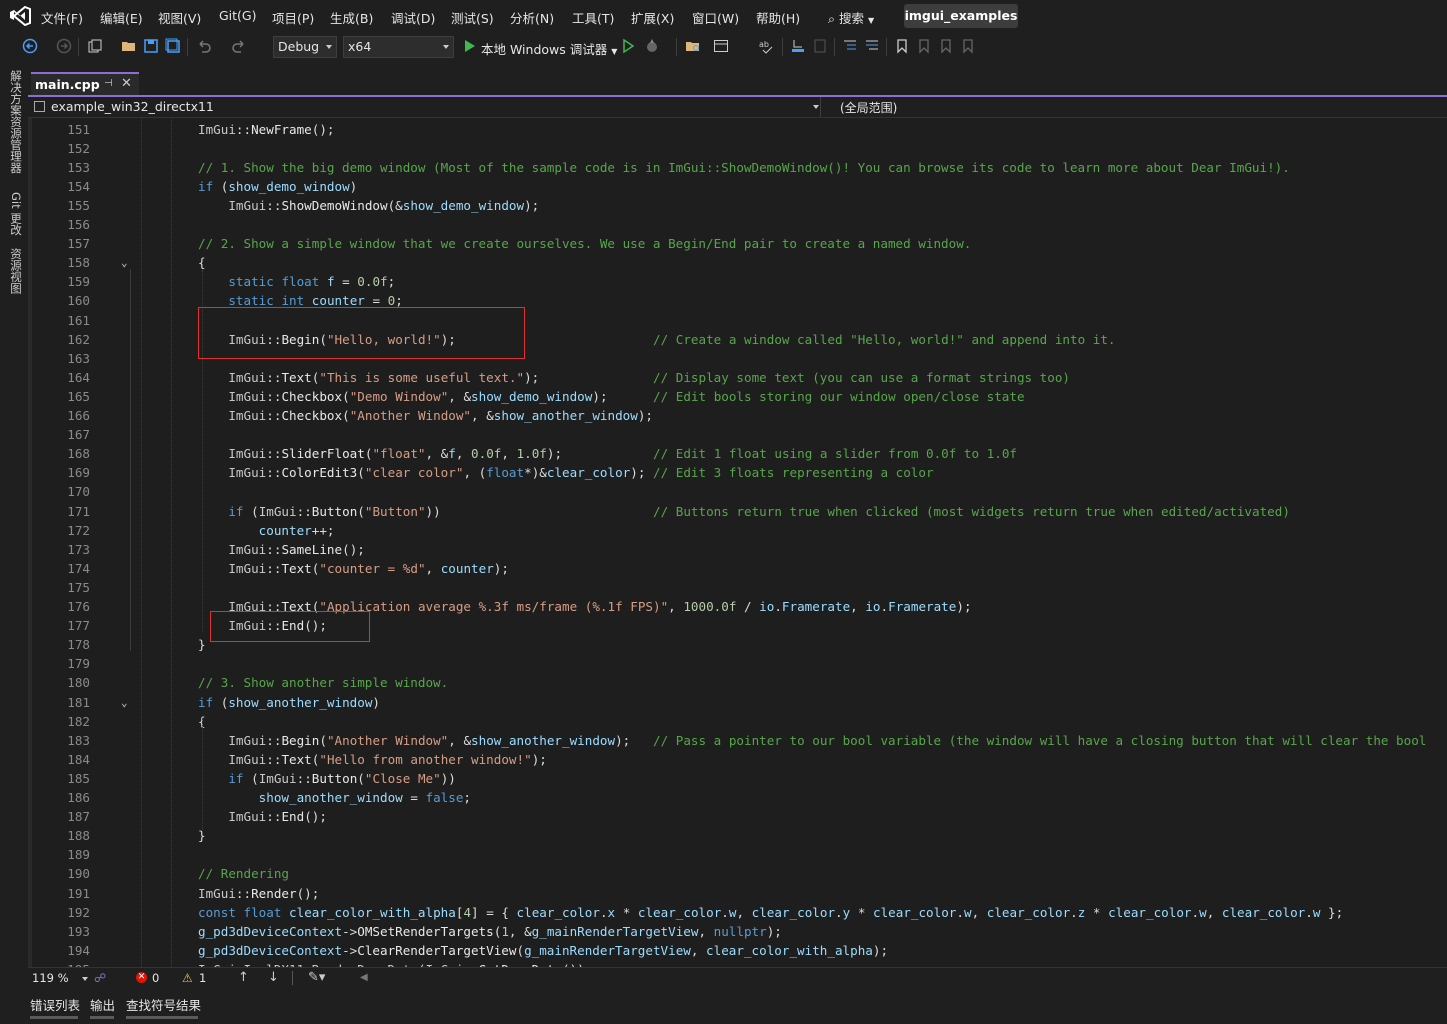 The image size is (1447, 1024). Describe the element at coordinates (924, 46) in the screenshot. I see `previous-bookmark-icon` at that location.